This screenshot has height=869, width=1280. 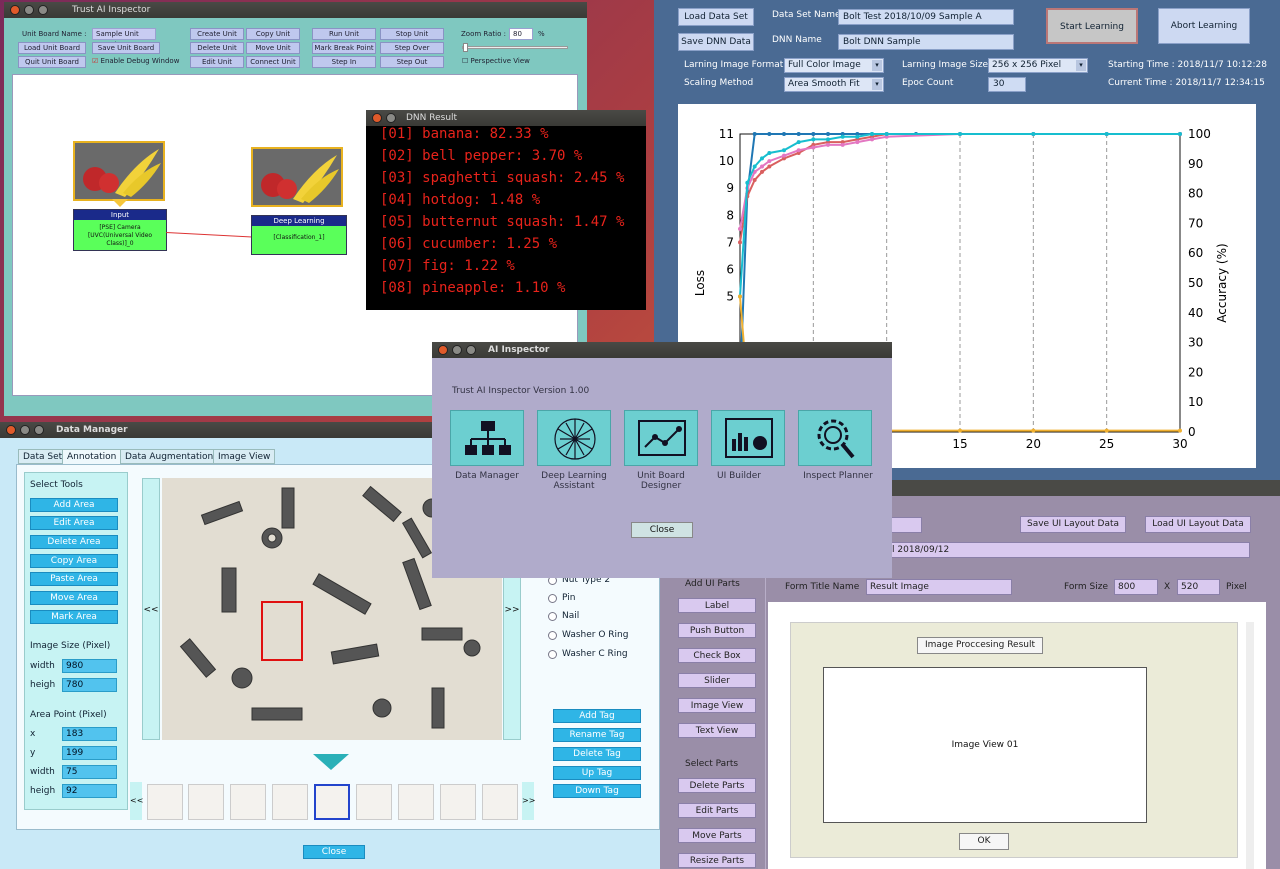 What do you see at coordinates (135, 61) in the screenshot?
I see `debug-checkbox: ☑ Enable Debug Window` at bounding box center [135, 61].